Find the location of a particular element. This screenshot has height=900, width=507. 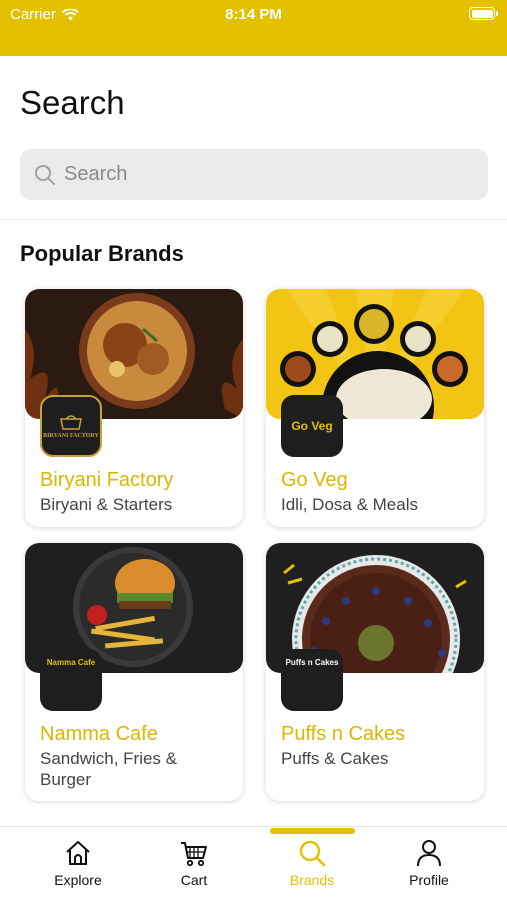

brand-description: Idli, Dosa & Meals is located at coordinates (349, 504).